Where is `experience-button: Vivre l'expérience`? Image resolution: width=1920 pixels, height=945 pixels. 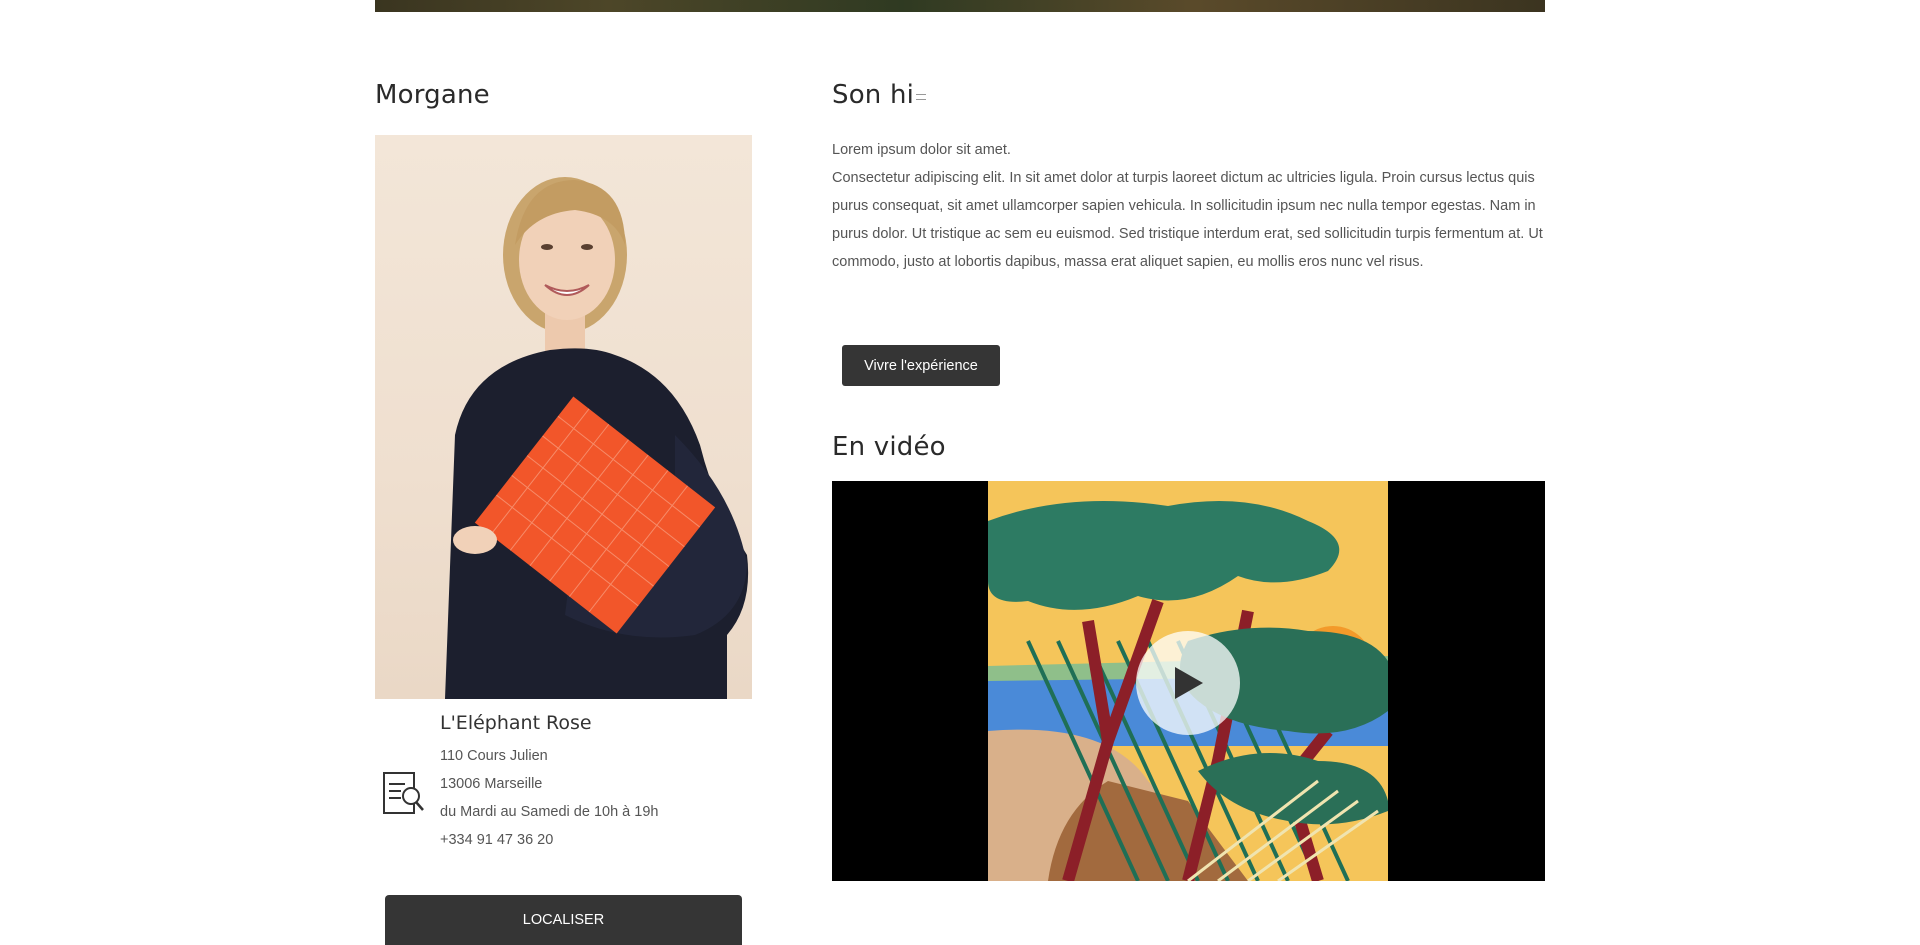 experience-button: Vivre l'expérience is located at coordinates (921, 365).